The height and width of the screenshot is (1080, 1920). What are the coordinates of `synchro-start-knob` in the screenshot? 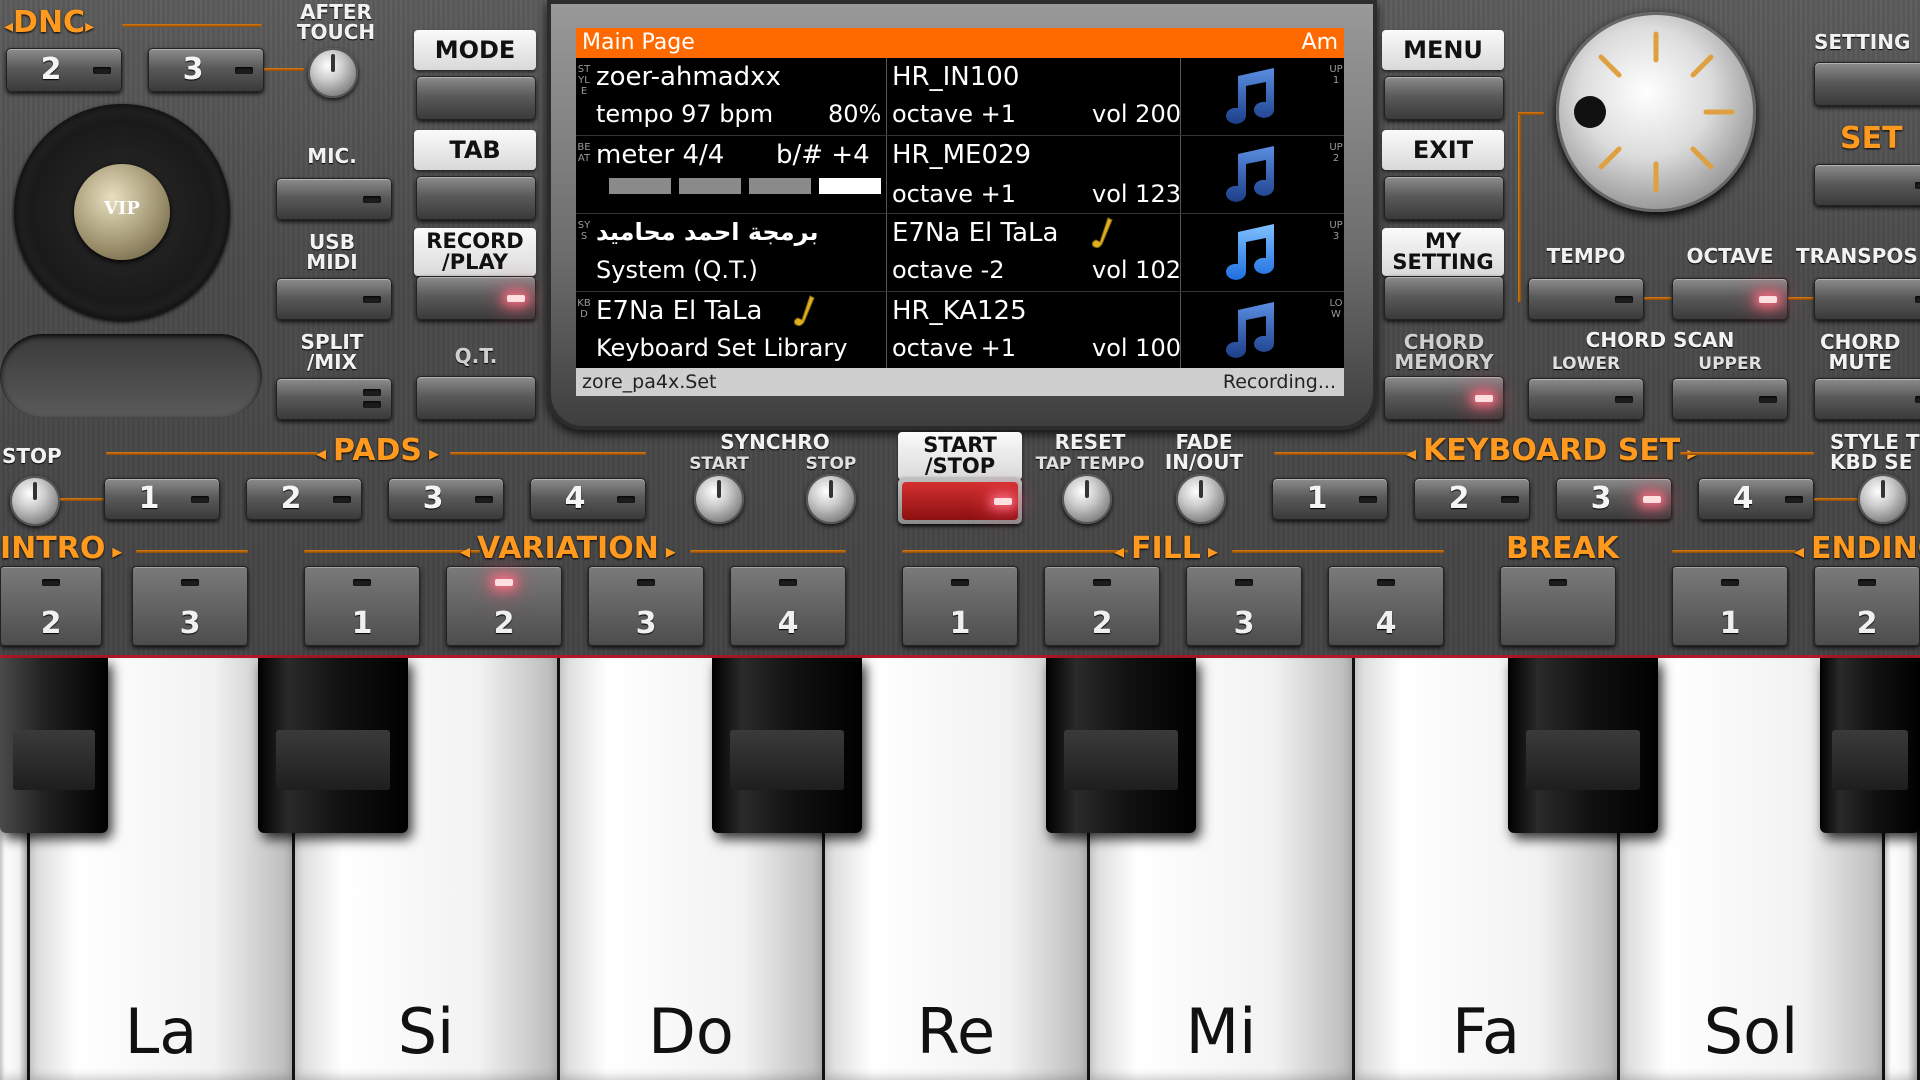 It's located at (719, 499).